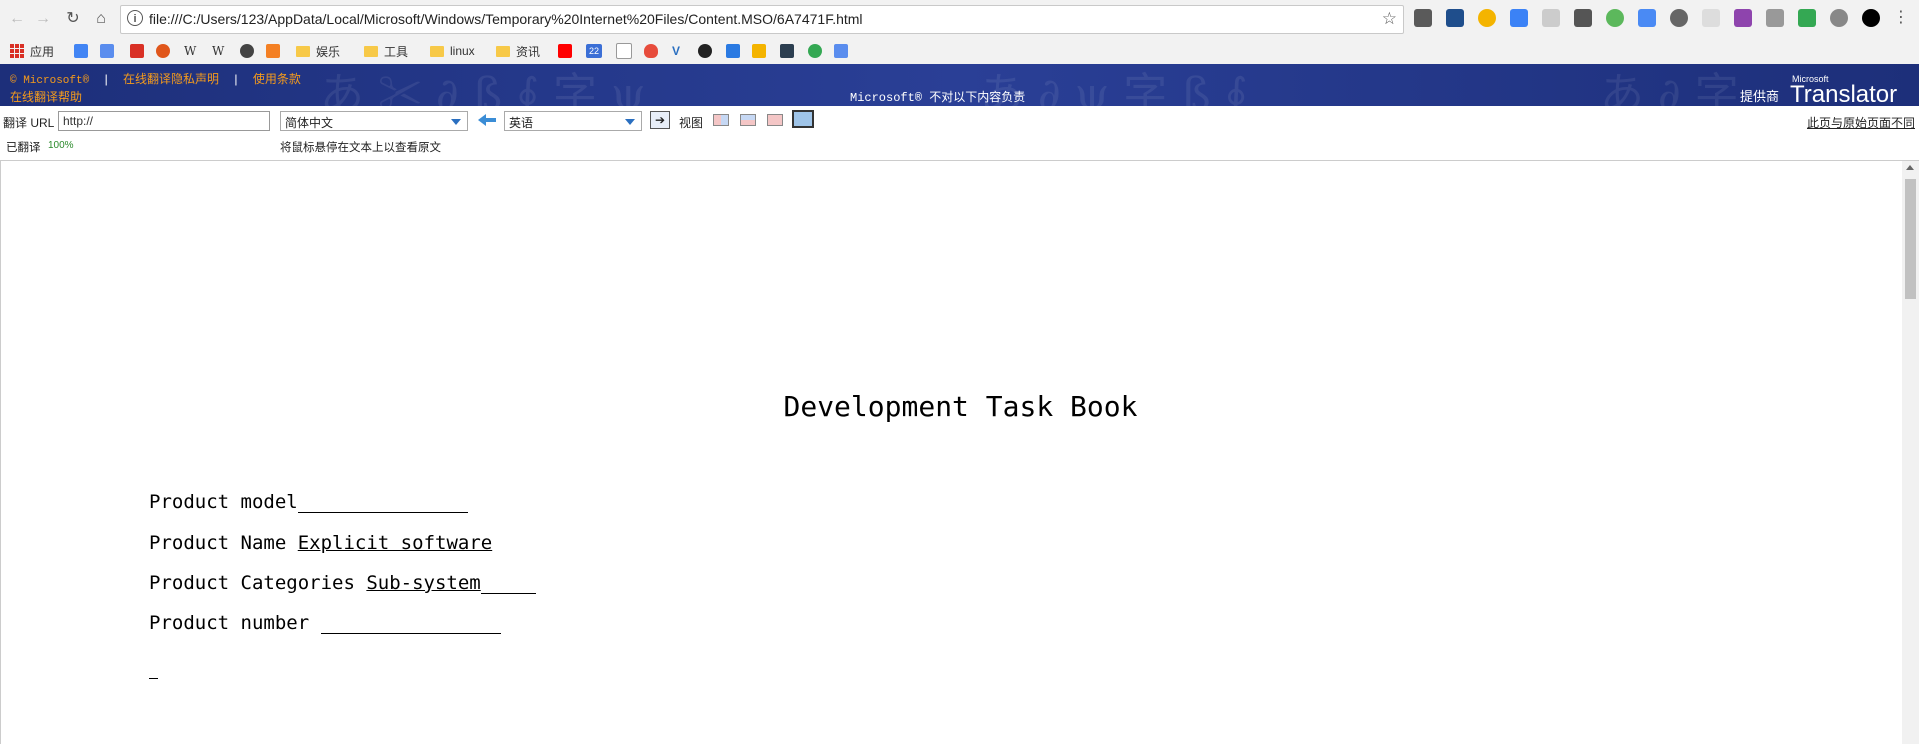 The image size is (1919, 744). I want to click on google-icon, so click(83, 51).